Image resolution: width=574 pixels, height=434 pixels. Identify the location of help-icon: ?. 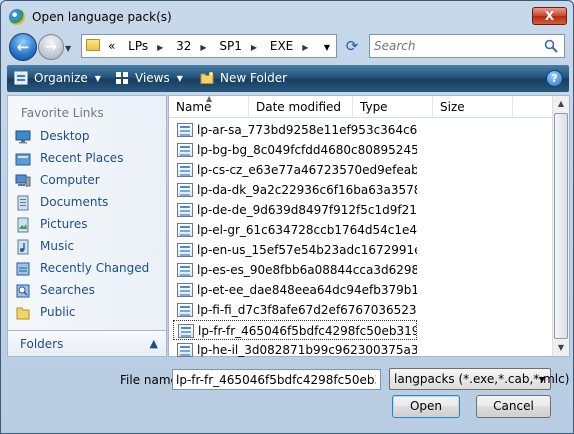
(554, 78).